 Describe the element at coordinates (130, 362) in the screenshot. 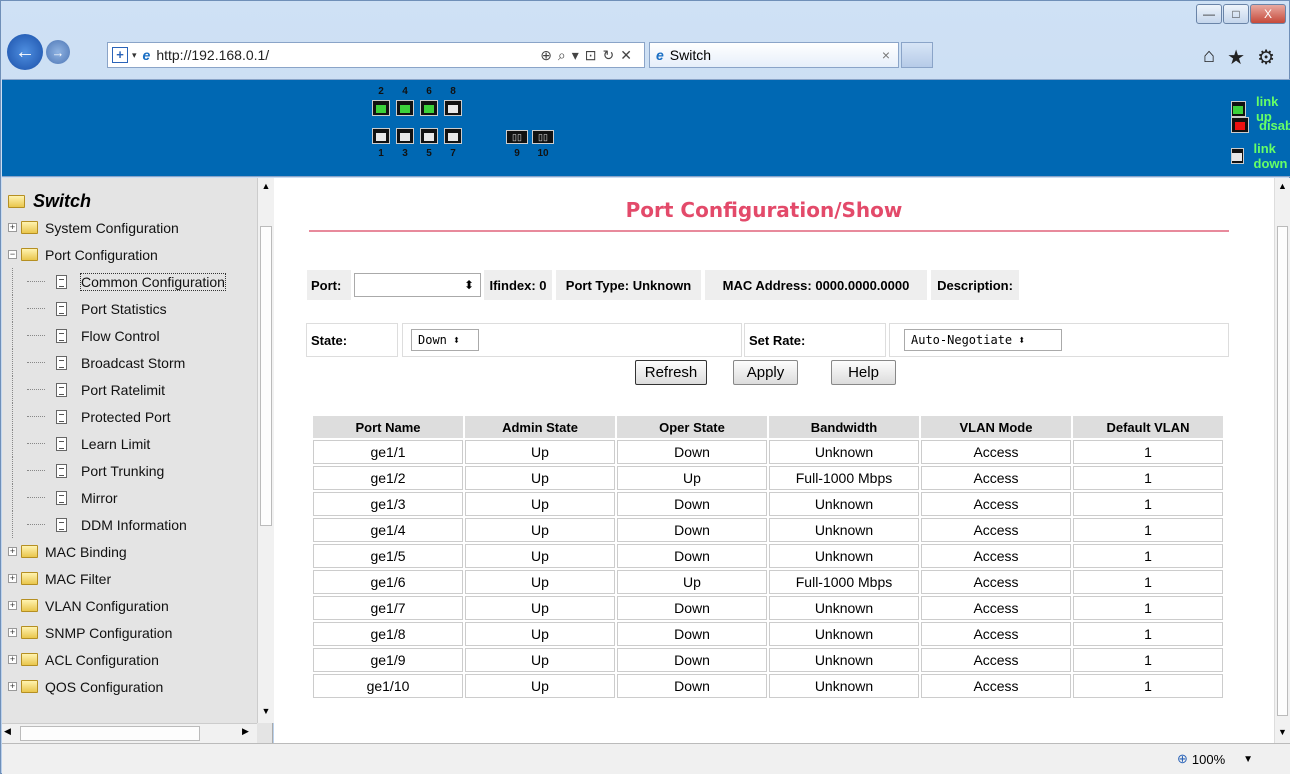

I see `sidebar-item: Broadcast Storm` at that location.